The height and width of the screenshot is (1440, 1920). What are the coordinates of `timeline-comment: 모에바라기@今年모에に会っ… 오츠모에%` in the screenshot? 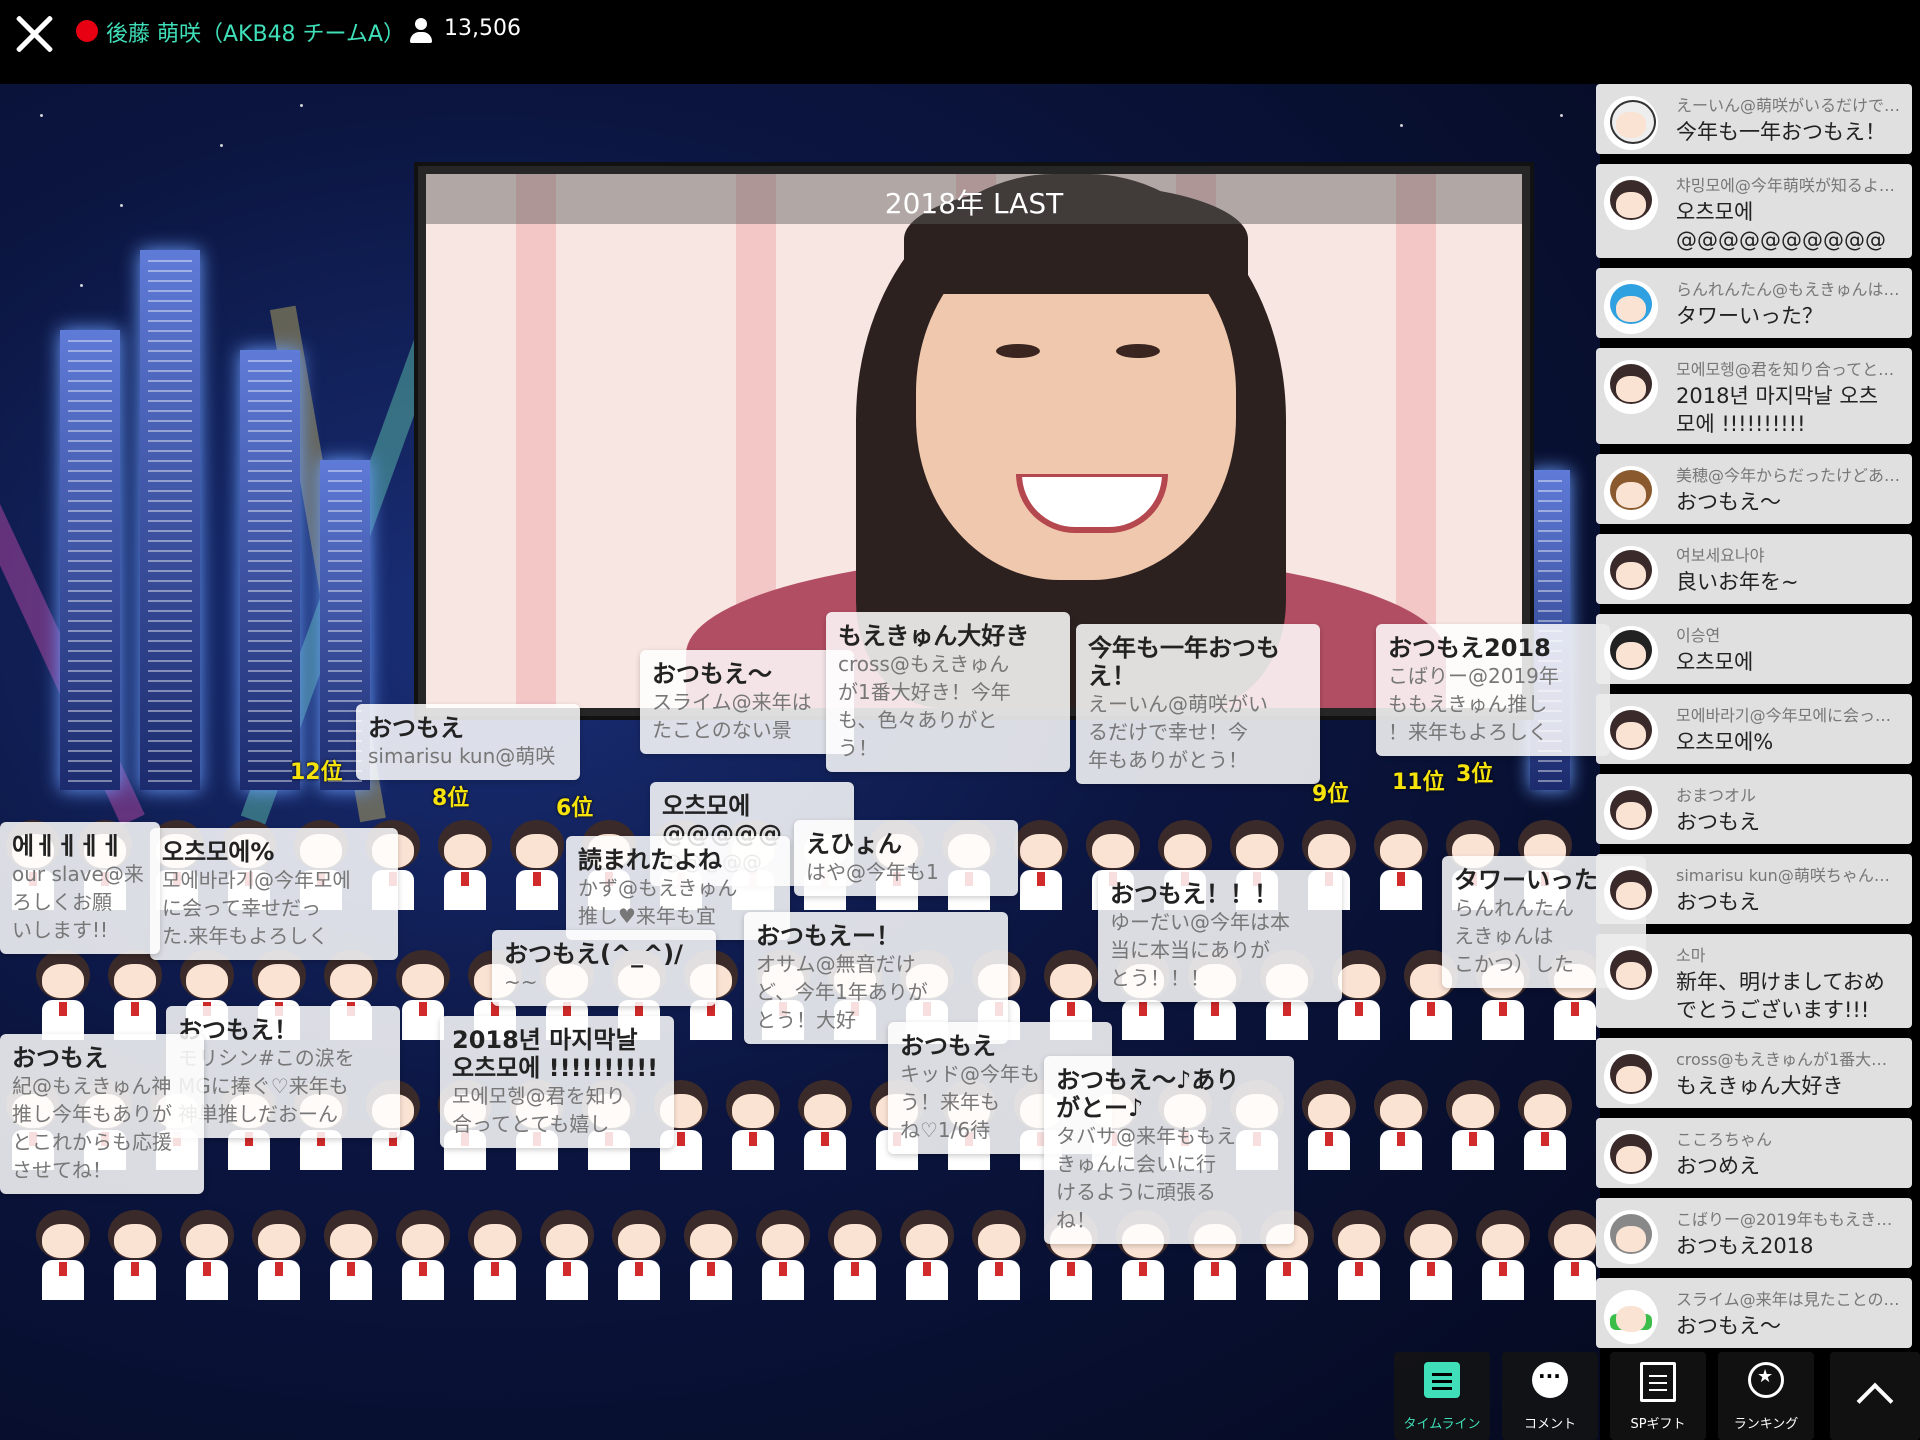 It's located at (1754, 729).